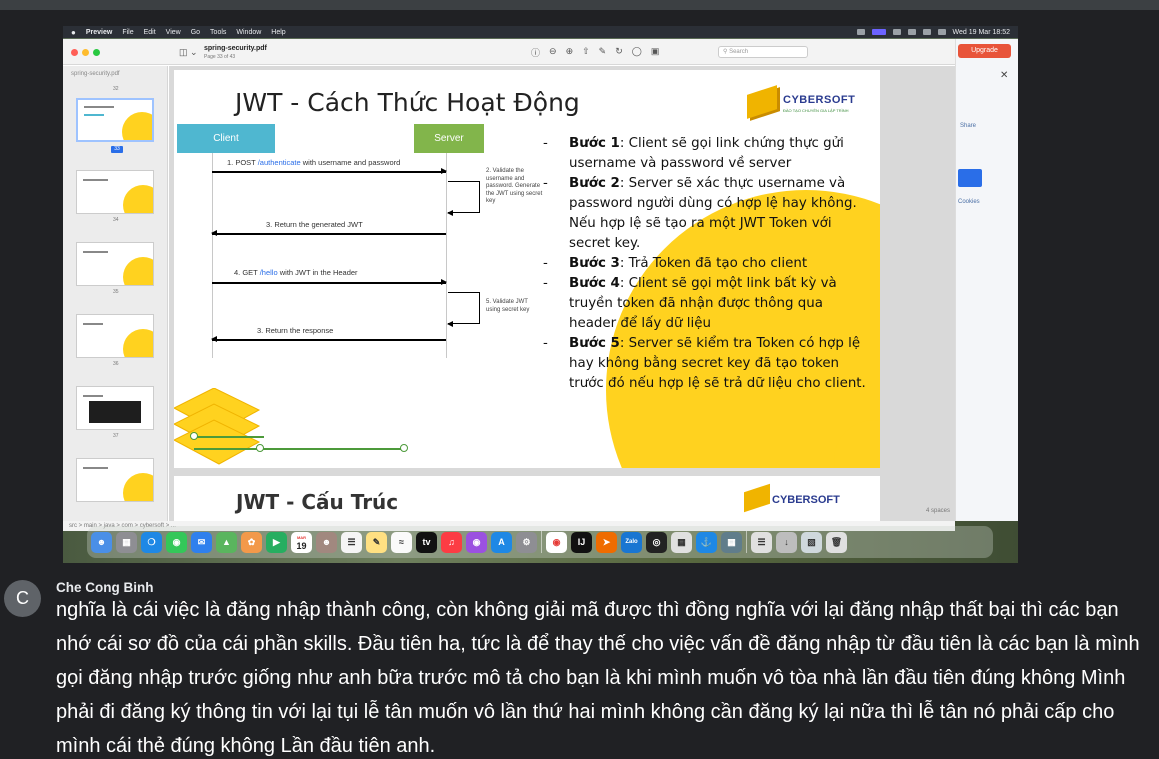 The image size is (1159, 759). I want to click on mail-icon: ✉, so click(201, 542).